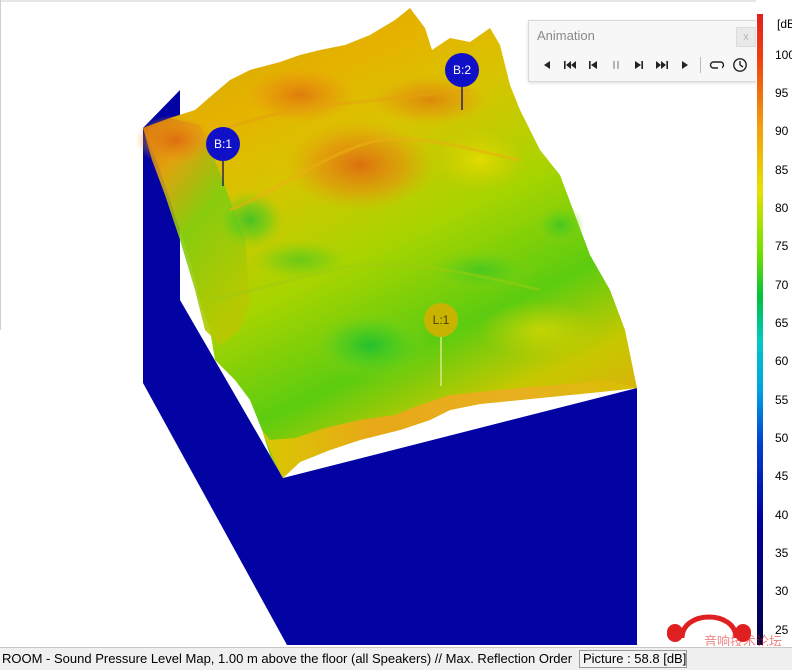 This screenshot has width=792, height=670. I want to click on skip-to-start-icon, so click(569, 65).